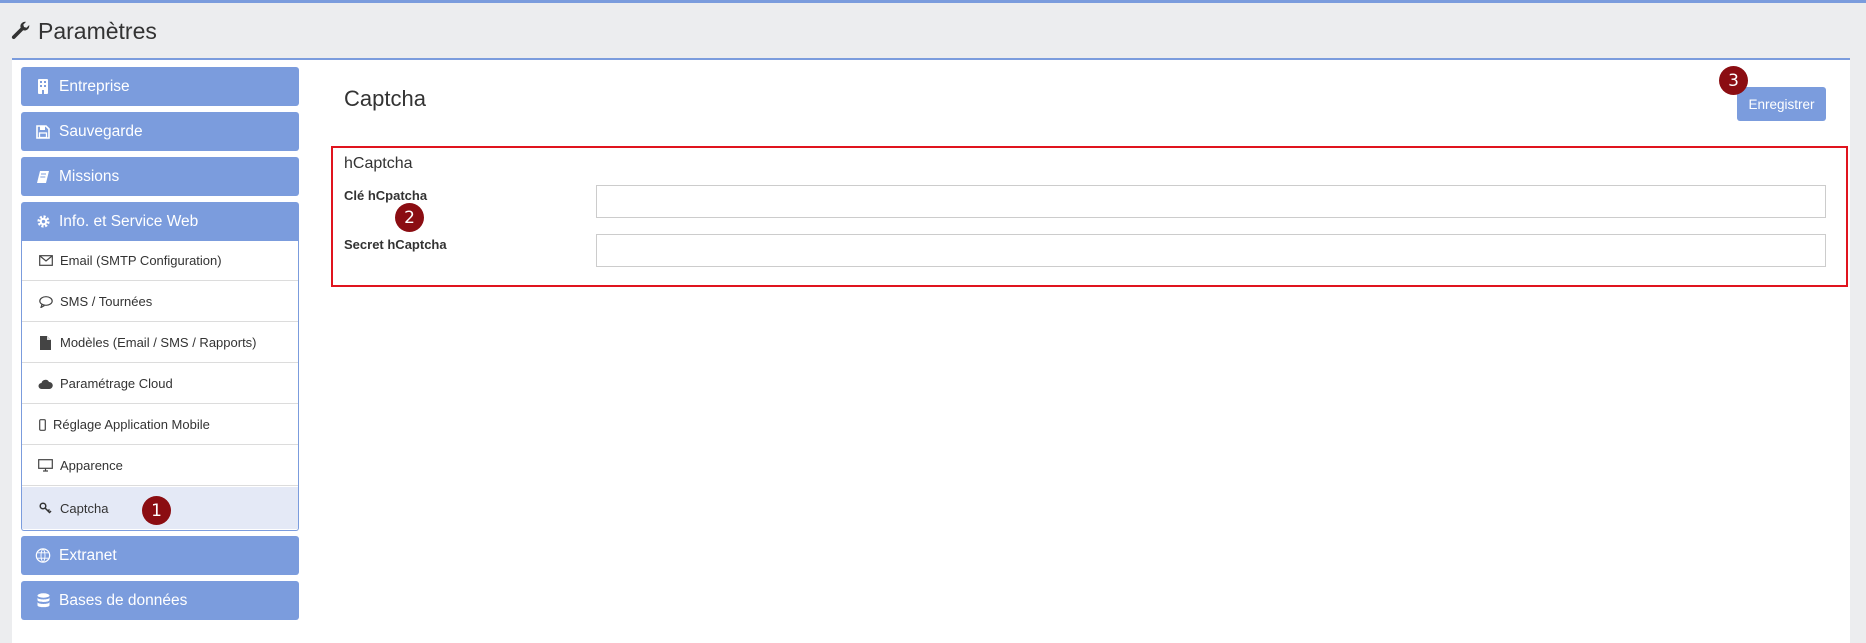 Image resolution: width=1866 pixels, height=643 pixels. What do you see at coordinates (160, 176) in the screenshot?
I see `sidebar-item-missions: Missions` at bounding box center [160, 176].